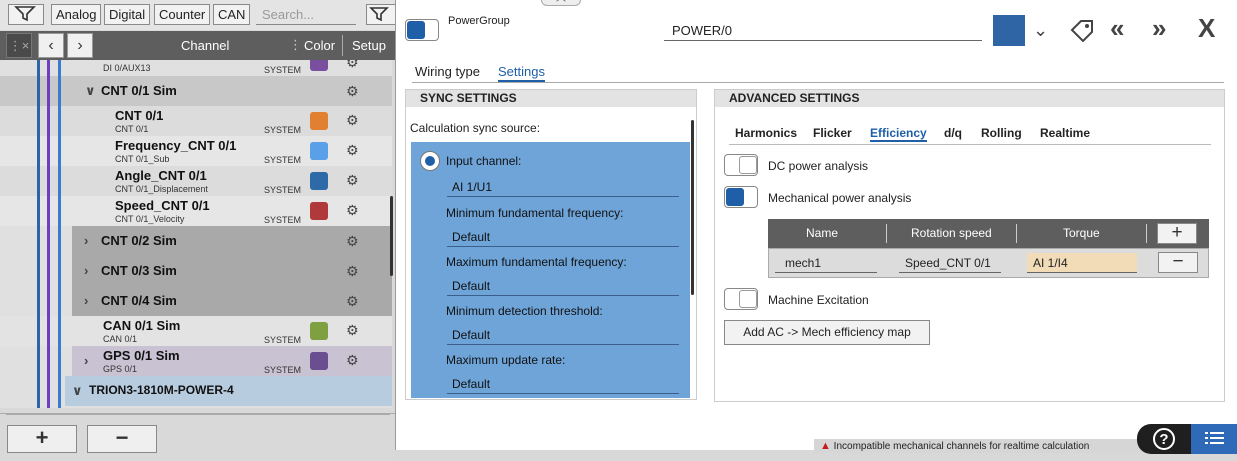  What do you see at coordinates (898, 134) in the screenshot?
I see `tab-efficiency: Efficiency` at bounding box center [898, 134].